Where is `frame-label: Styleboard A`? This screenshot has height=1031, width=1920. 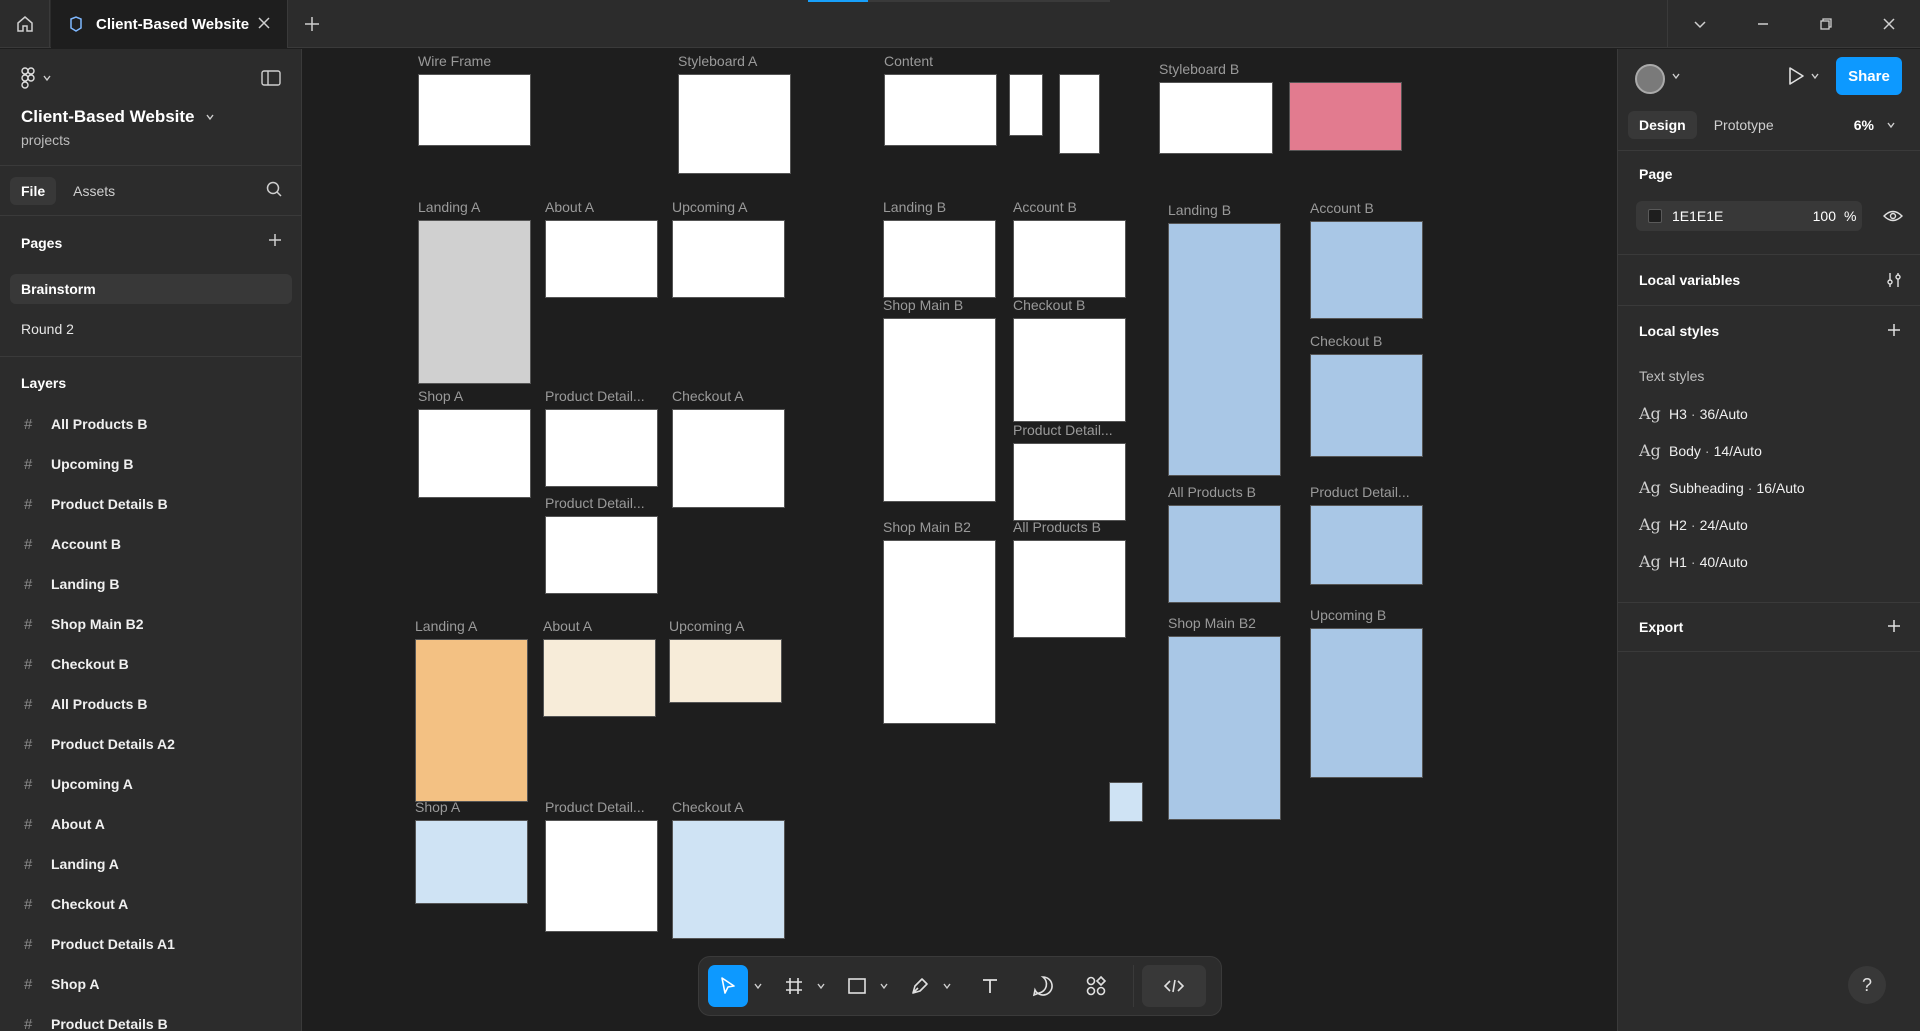 frame-label: Styleboard A is located at coordinates (717, 61).